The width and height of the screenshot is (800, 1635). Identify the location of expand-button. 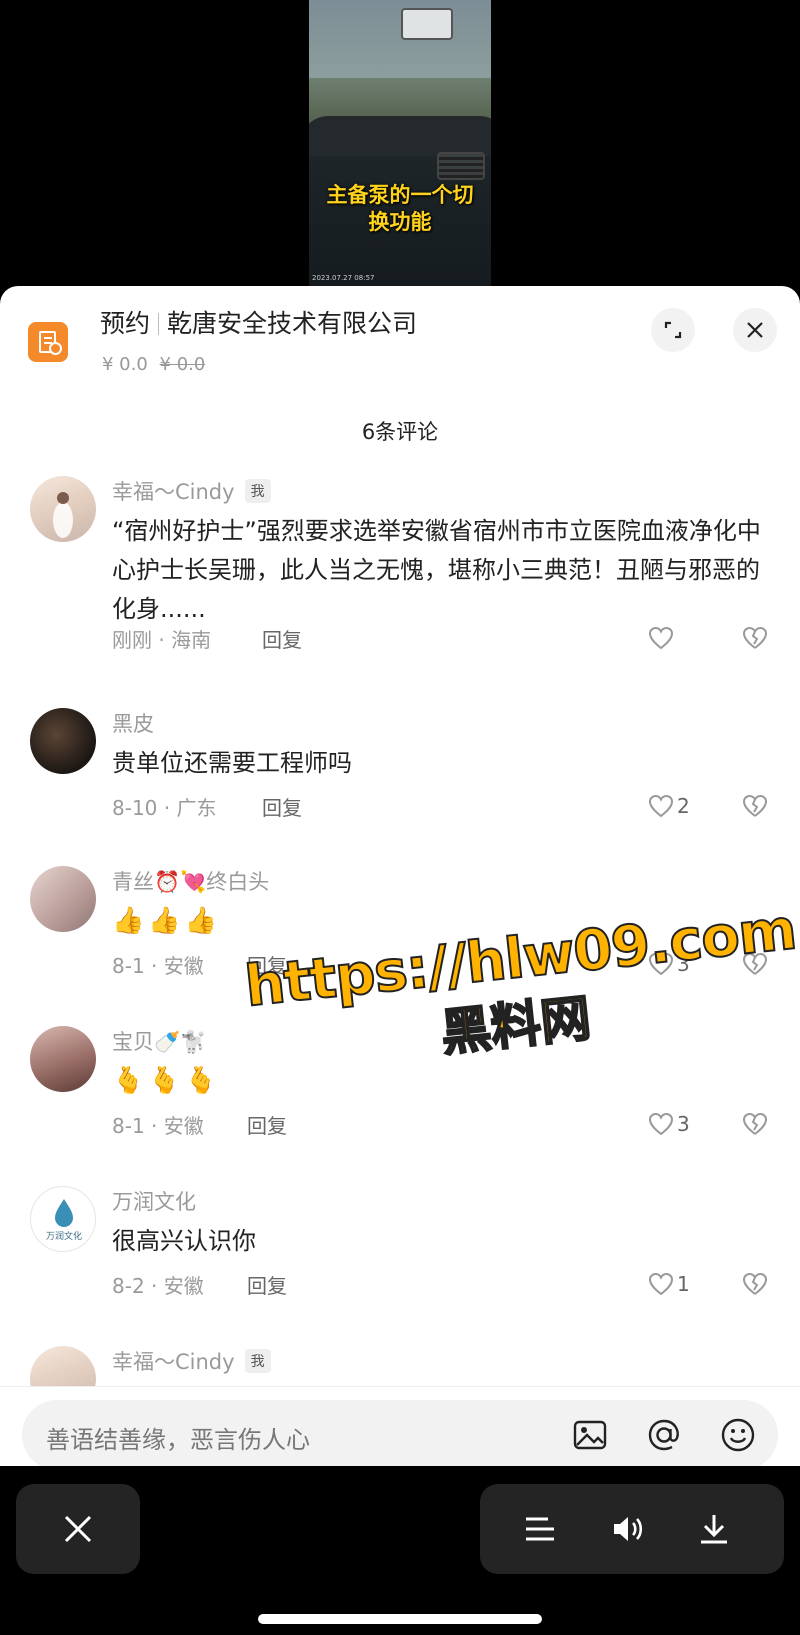
(673, 330).